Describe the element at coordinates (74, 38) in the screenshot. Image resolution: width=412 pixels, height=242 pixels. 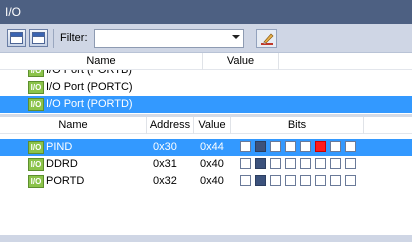
I see `filter-label: Filter:` at that location.